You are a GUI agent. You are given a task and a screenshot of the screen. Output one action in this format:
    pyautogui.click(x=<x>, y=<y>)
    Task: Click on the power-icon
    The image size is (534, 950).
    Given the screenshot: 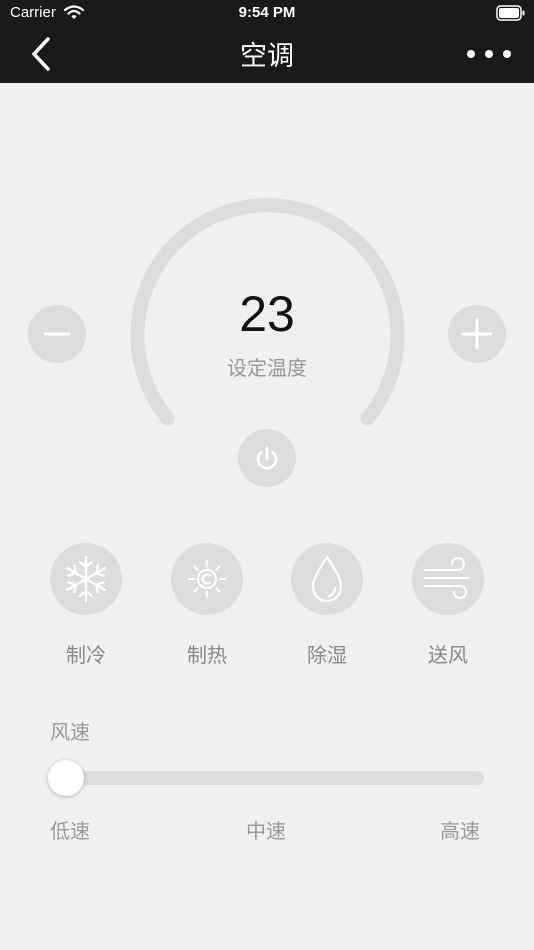 What is the action you would take?
    pyautogui.click(x=267, y=458)
    